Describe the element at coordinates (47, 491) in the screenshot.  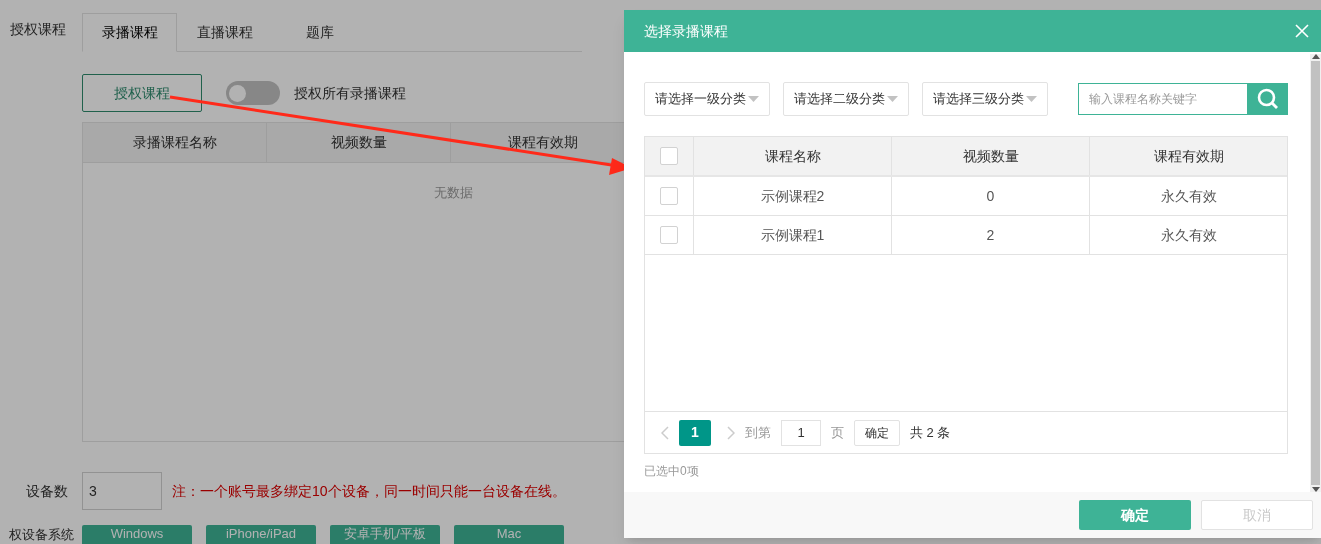
I see `device-count-label: 设备数` at that location.